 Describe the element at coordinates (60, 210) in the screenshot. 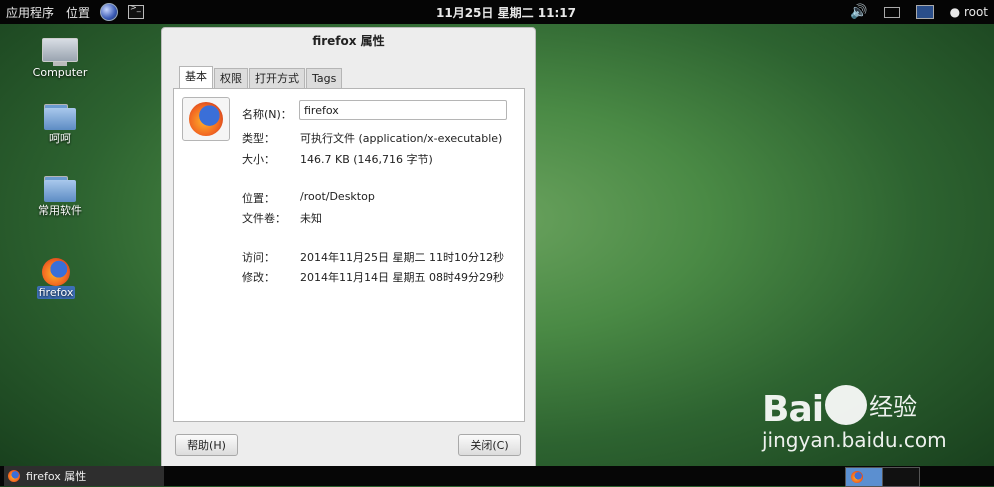

I see `desktop-icon-label: 常用软件` at that location.